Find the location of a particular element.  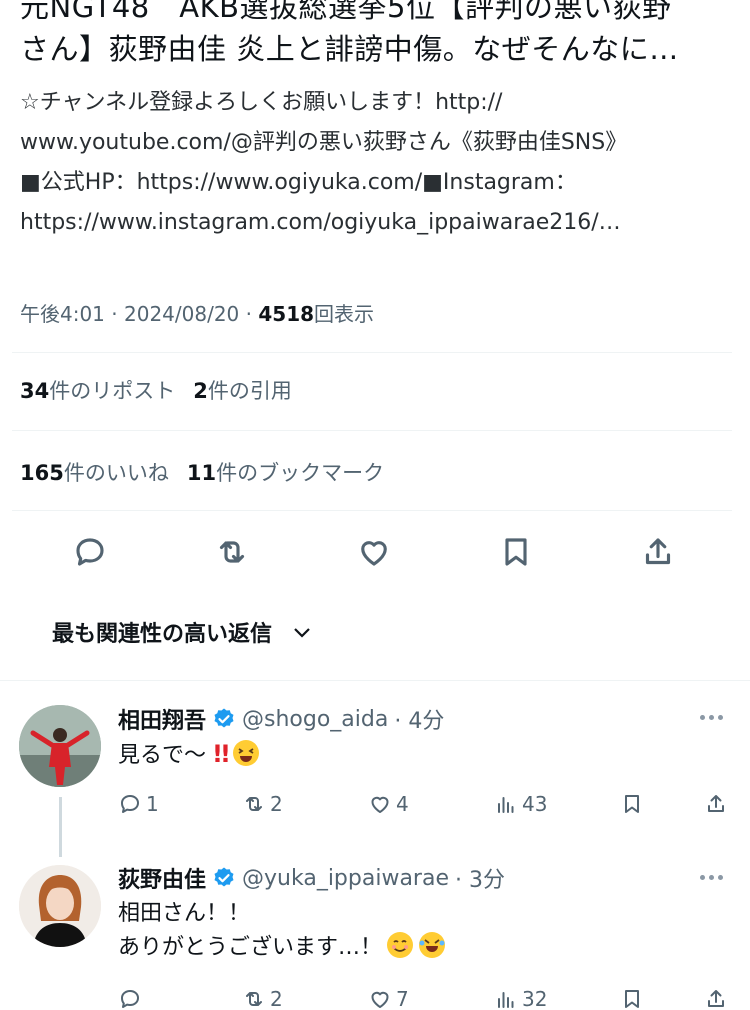

post-title-line1: 元NGT48 AKB選抜総選挙5位【評判の悪い荻野 is located at coordinates (346, 12).